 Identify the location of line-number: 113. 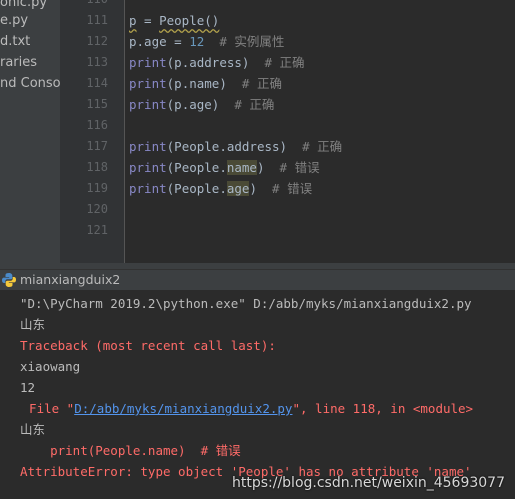
(97, 62).